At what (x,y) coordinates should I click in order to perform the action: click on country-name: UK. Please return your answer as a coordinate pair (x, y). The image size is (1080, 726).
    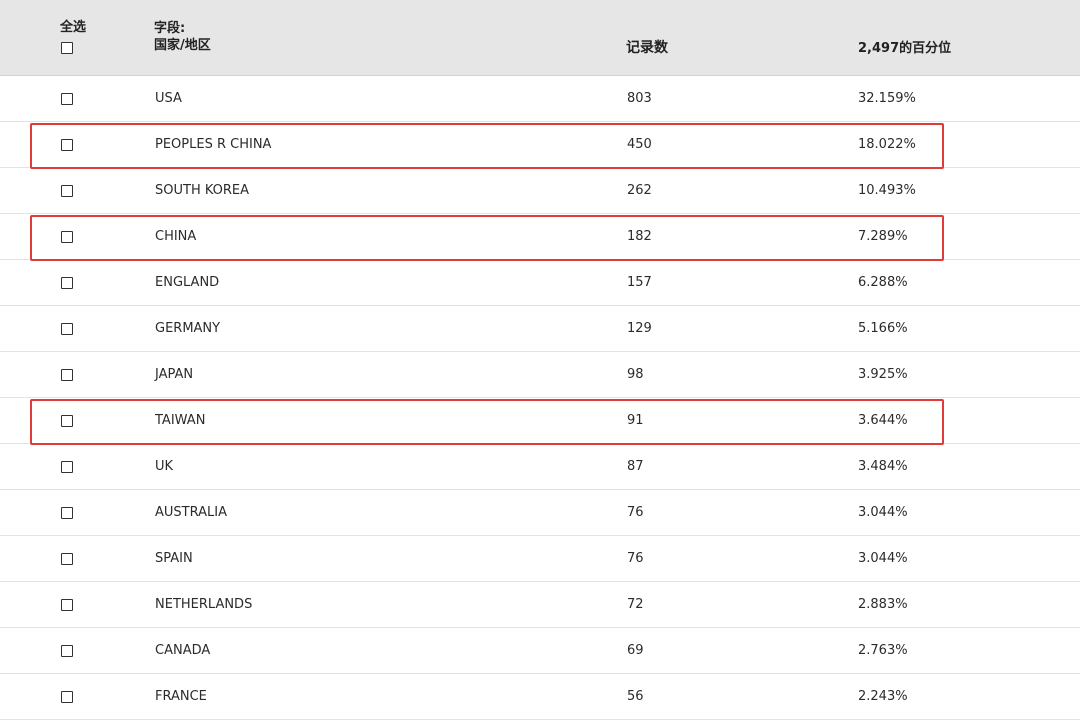
    Looking at the image, I should click on (164, 466).